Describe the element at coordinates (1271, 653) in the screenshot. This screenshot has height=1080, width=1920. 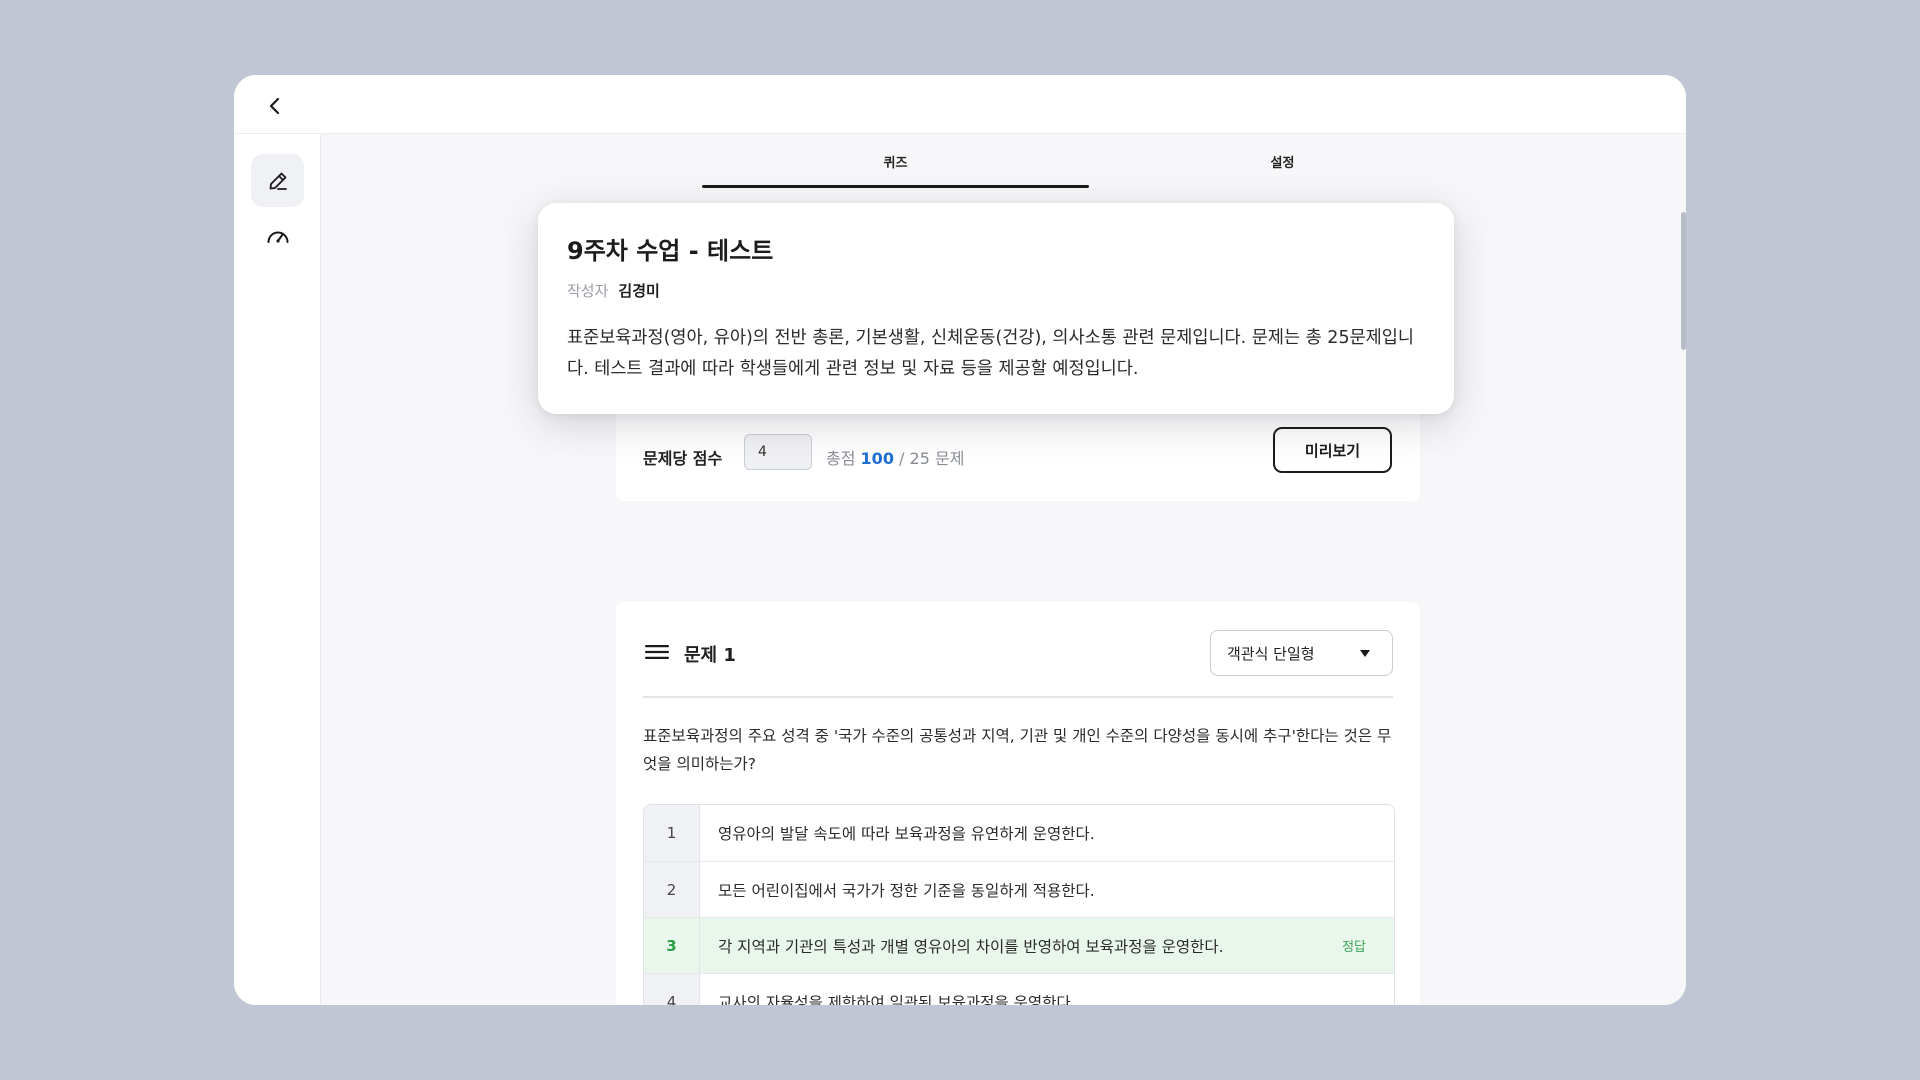
I see `question-type-value: 객관식 단일형` at that location.